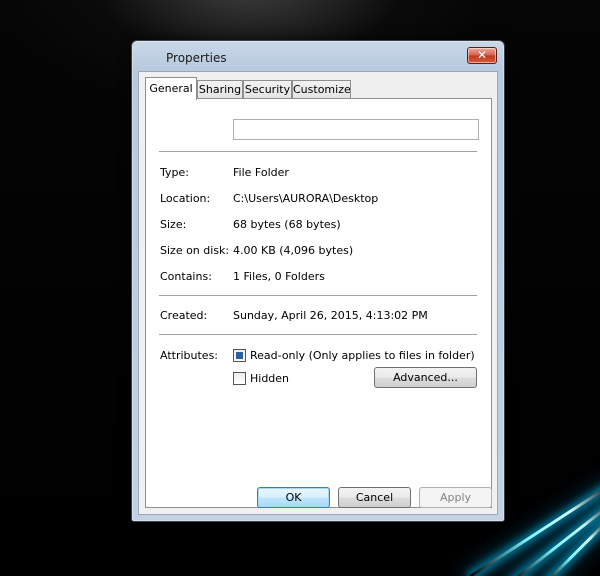 The image size is (600, 576). Describe the element at coordinates (185, 198) in the screenshot. I see `location-label: Location:` at that location.